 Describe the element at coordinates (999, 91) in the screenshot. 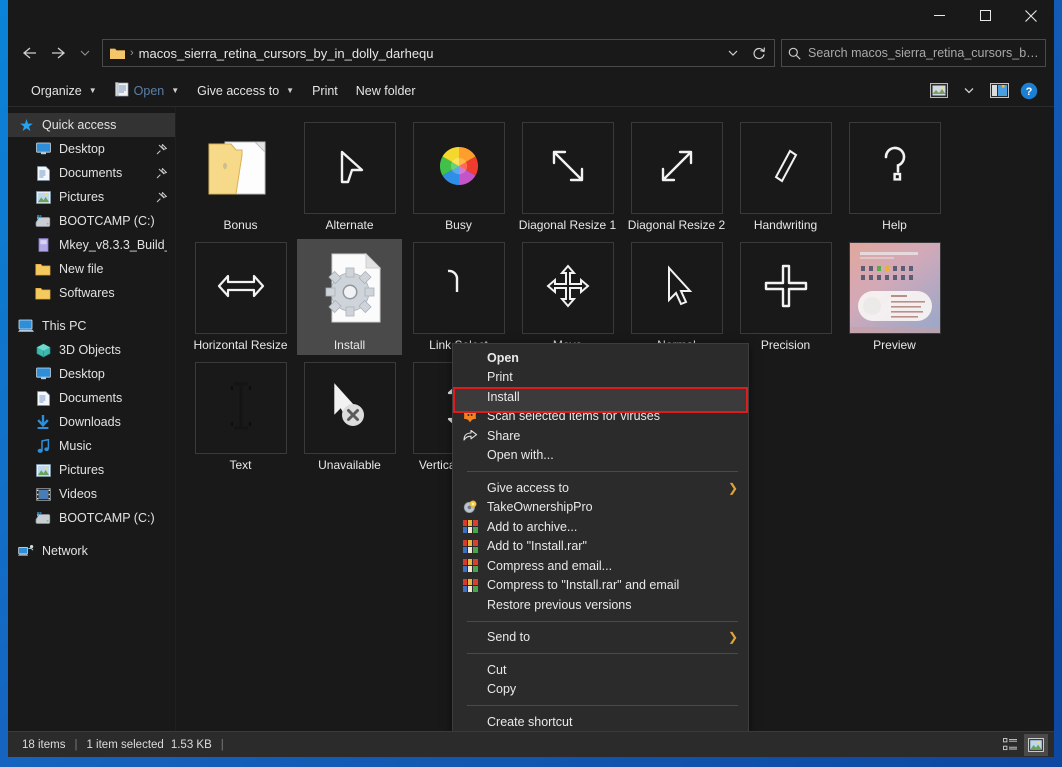

I see `layout-pane-icon` at that location.